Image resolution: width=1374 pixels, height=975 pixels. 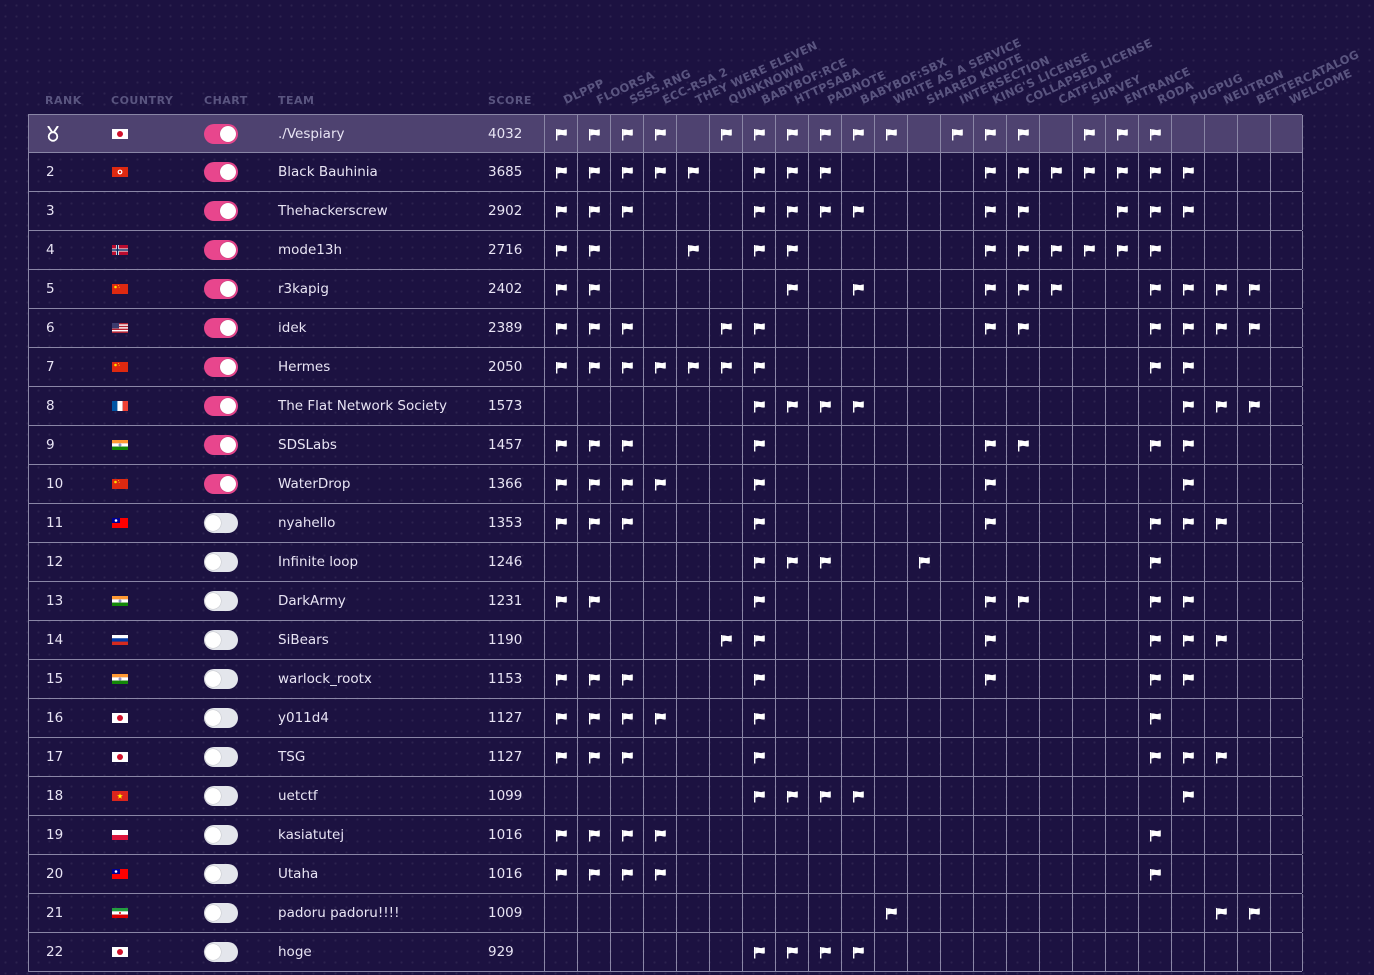 I want to click on team-name: DarkArmy, so click(x=312, y=601).